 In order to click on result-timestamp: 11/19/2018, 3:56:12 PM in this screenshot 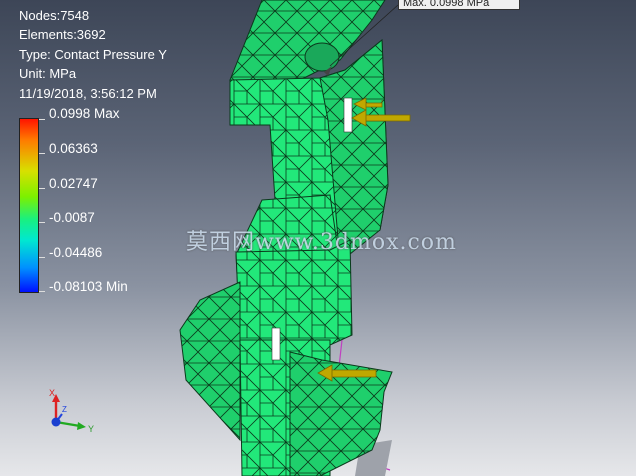, I will do `click(88, 93)`.